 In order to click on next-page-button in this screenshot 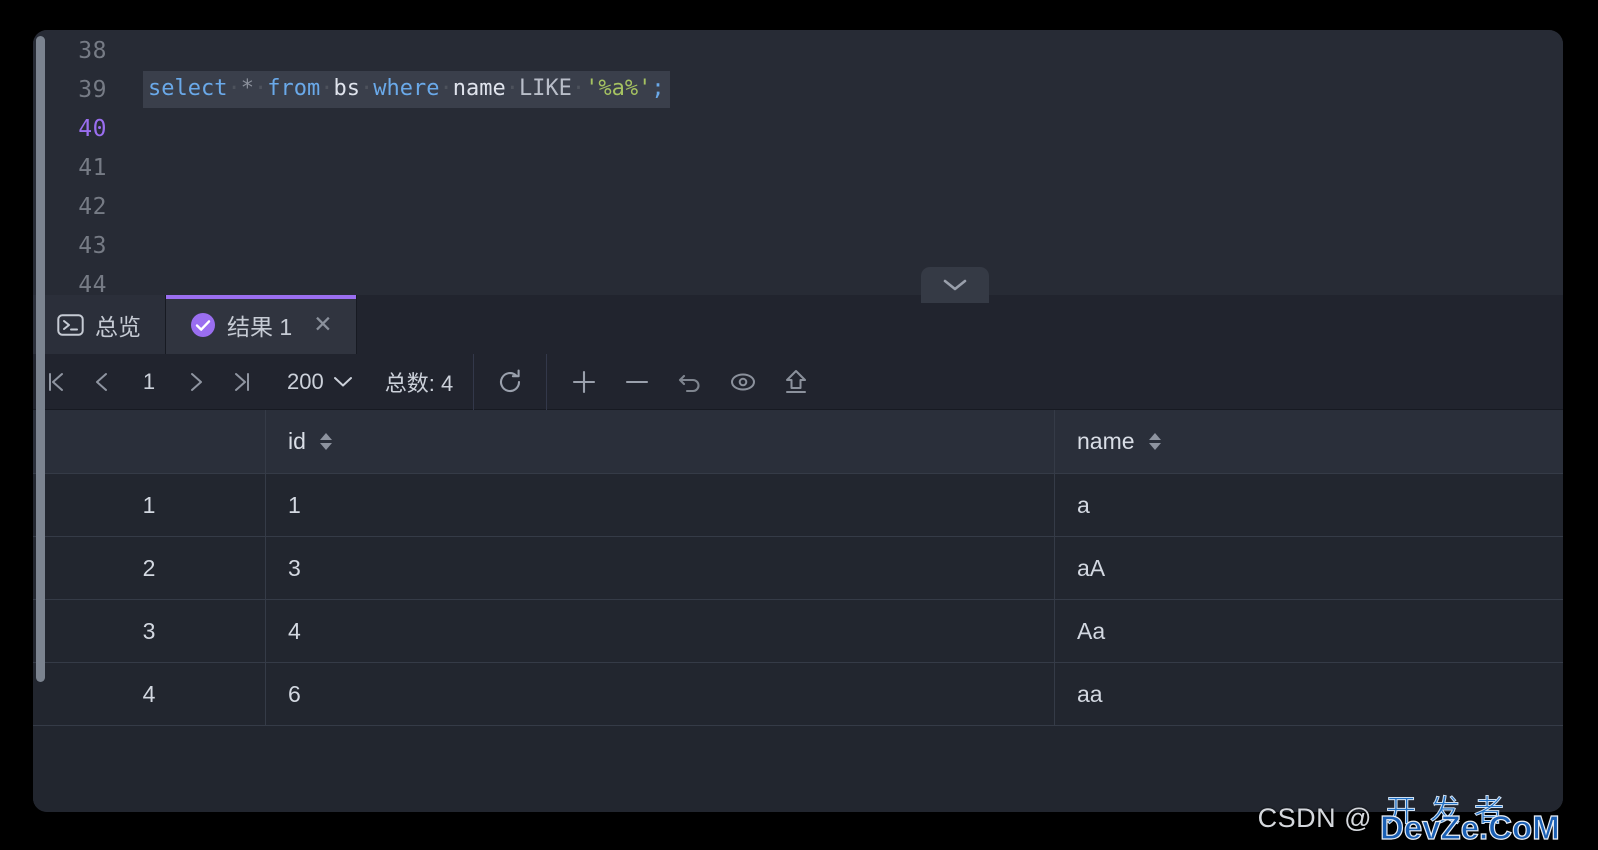, I will do `click(196, 382)`.